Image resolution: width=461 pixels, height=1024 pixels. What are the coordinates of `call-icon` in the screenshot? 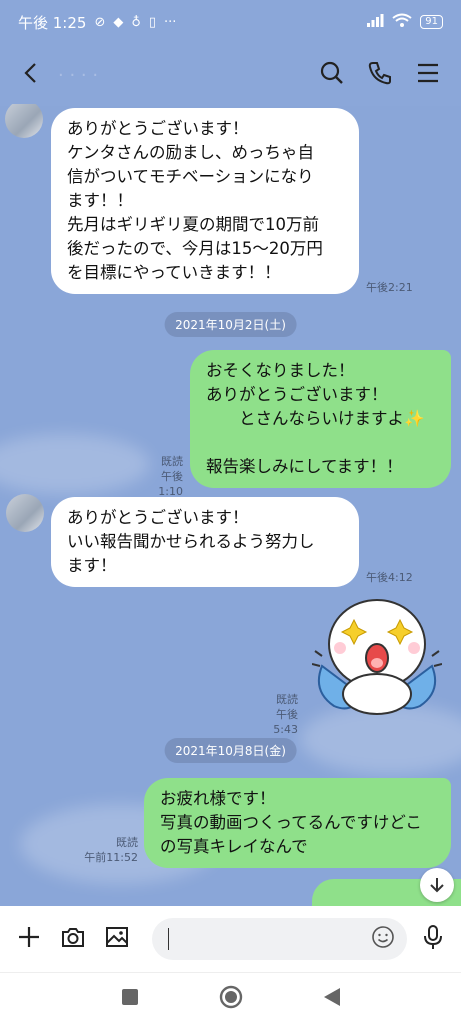 It's located at (380, 75).